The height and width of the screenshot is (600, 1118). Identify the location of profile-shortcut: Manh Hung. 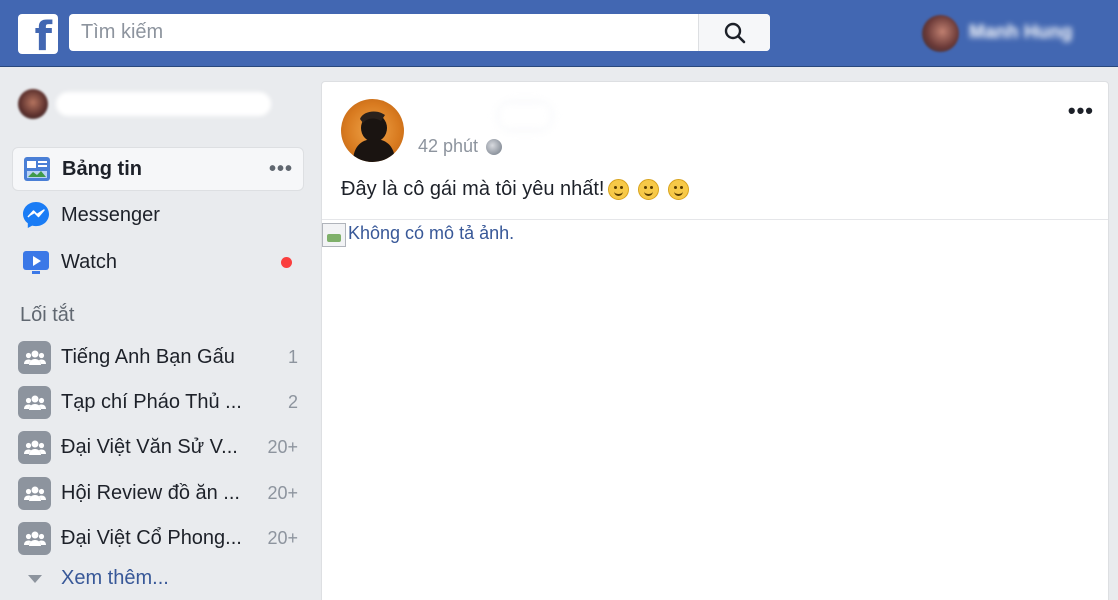
(997, 33).